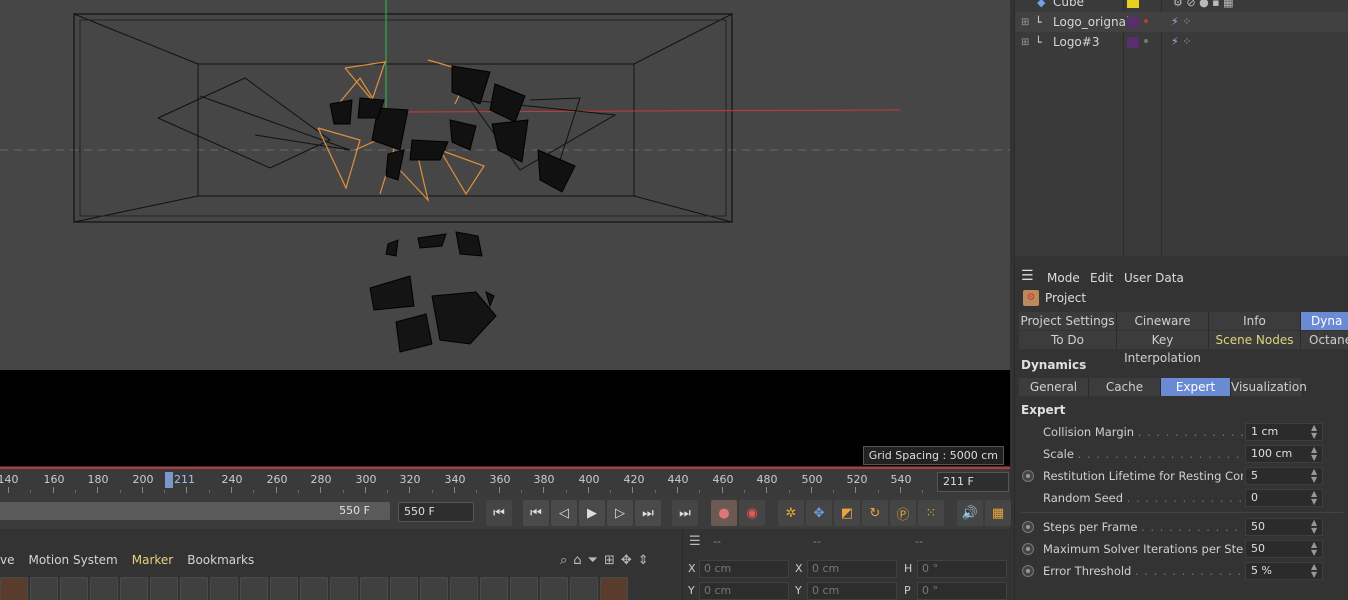  What do you see at coordinates (577, 560) in the screenshot?
I see `home-icon: ⌂` at bounding box center [577, 560].